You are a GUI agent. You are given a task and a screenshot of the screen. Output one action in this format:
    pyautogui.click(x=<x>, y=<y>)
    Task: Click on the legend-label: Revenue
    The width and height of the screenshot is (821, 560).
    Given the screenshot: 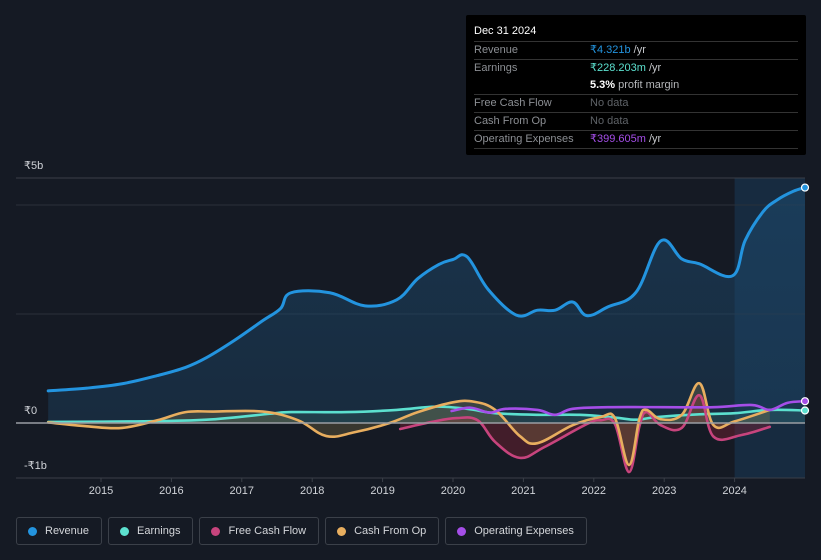 What is the action you would take?
    pyautogui.click(x=67, y=531)
    